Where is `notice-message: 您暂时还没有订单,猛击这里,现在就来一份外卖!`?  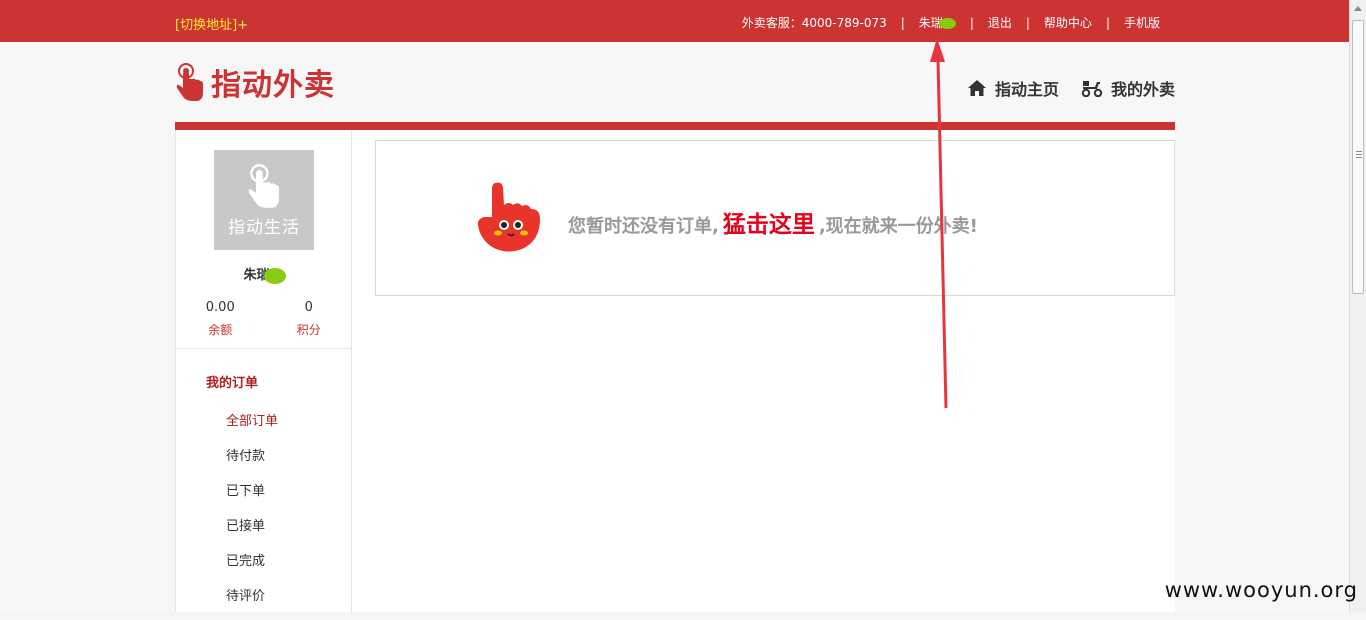
notice-message: 您暂时还没有订单,猛击这里,现在就来一份外卖! is located at coordinates (773, 222).